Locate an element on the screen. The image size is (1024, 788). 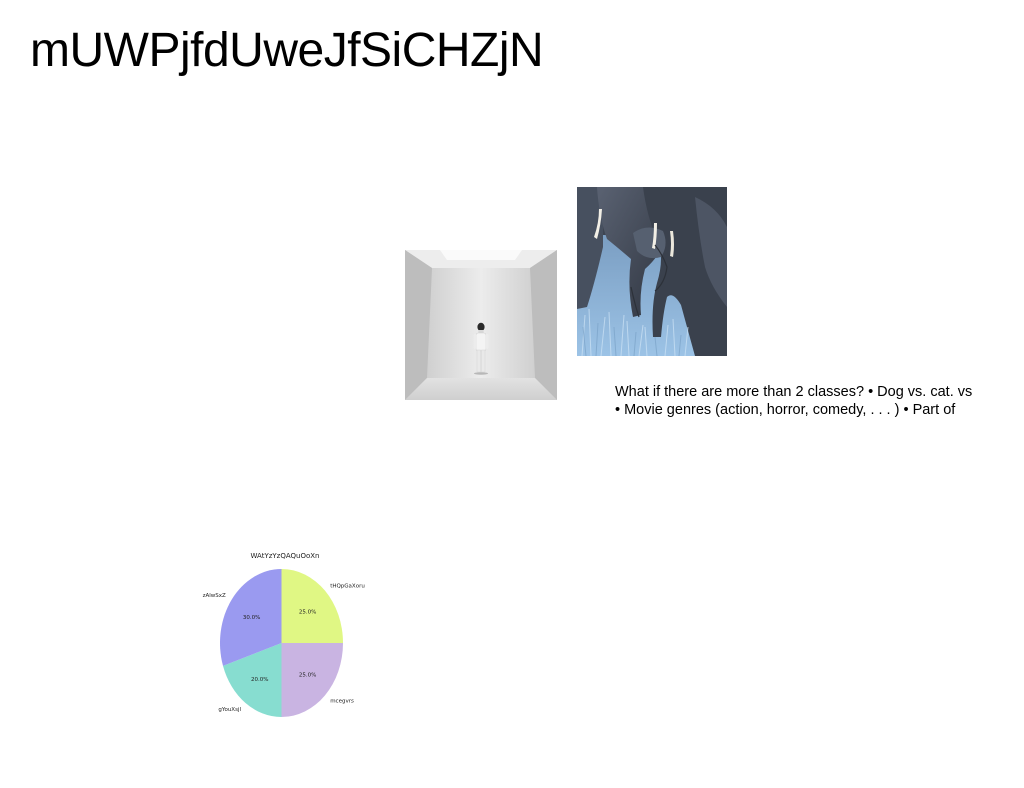
elephants-photo is located at coordinates (652, 271).